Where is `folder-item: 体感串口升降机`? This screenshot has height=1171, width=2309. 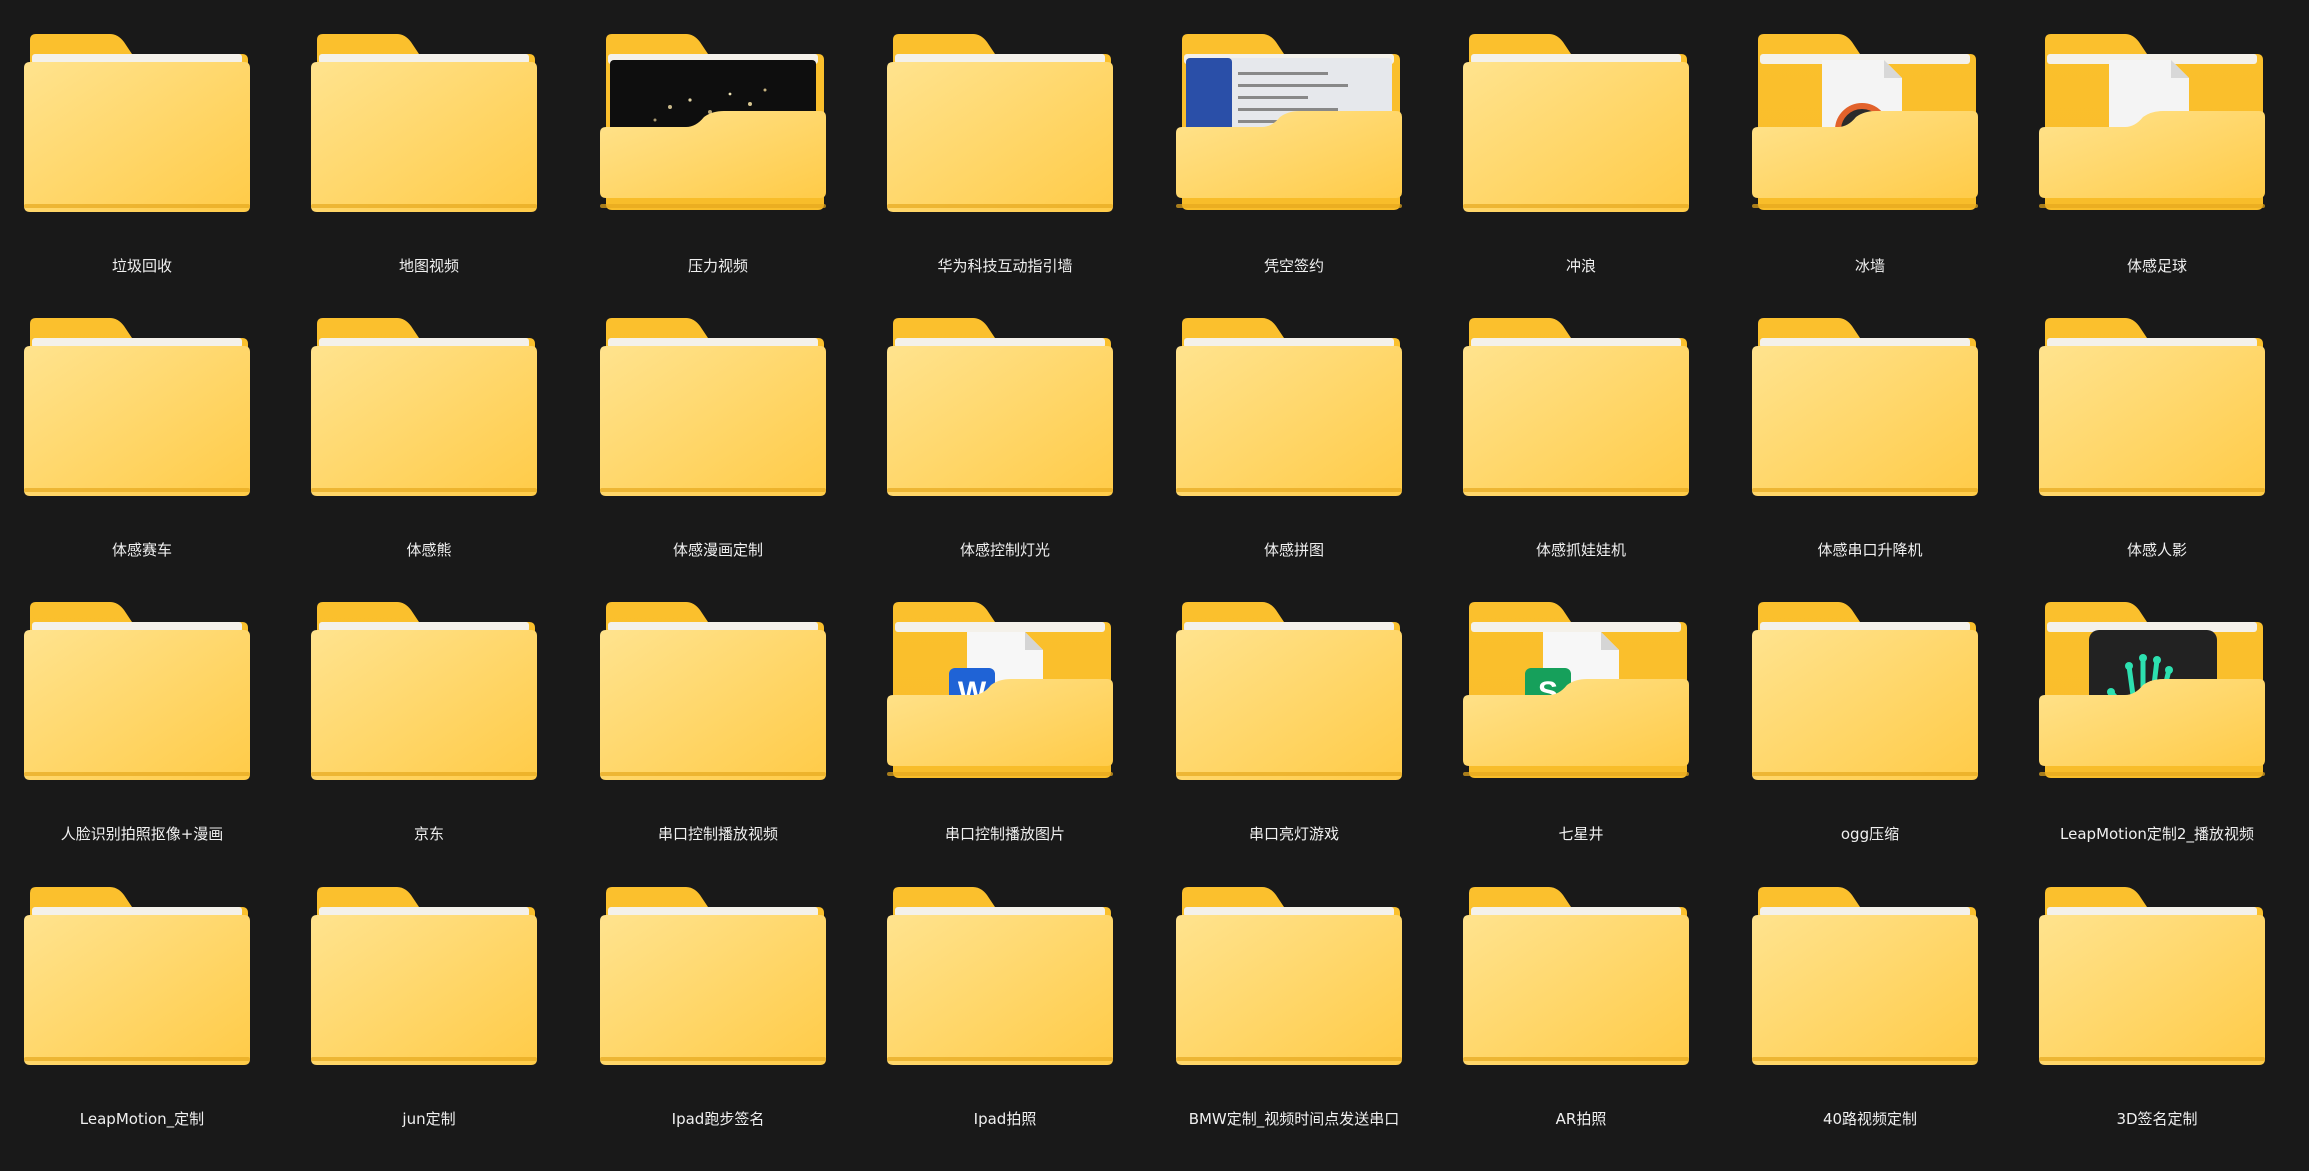 folder-item: 体感串口升降机 is located at coordinates (1870, 451).